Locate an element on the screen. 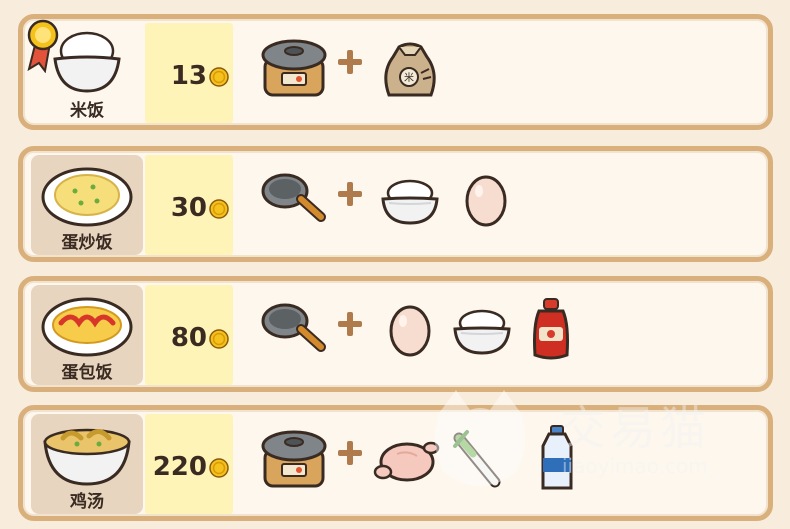  water-bottle-icon is located at coordinates (558, 459).